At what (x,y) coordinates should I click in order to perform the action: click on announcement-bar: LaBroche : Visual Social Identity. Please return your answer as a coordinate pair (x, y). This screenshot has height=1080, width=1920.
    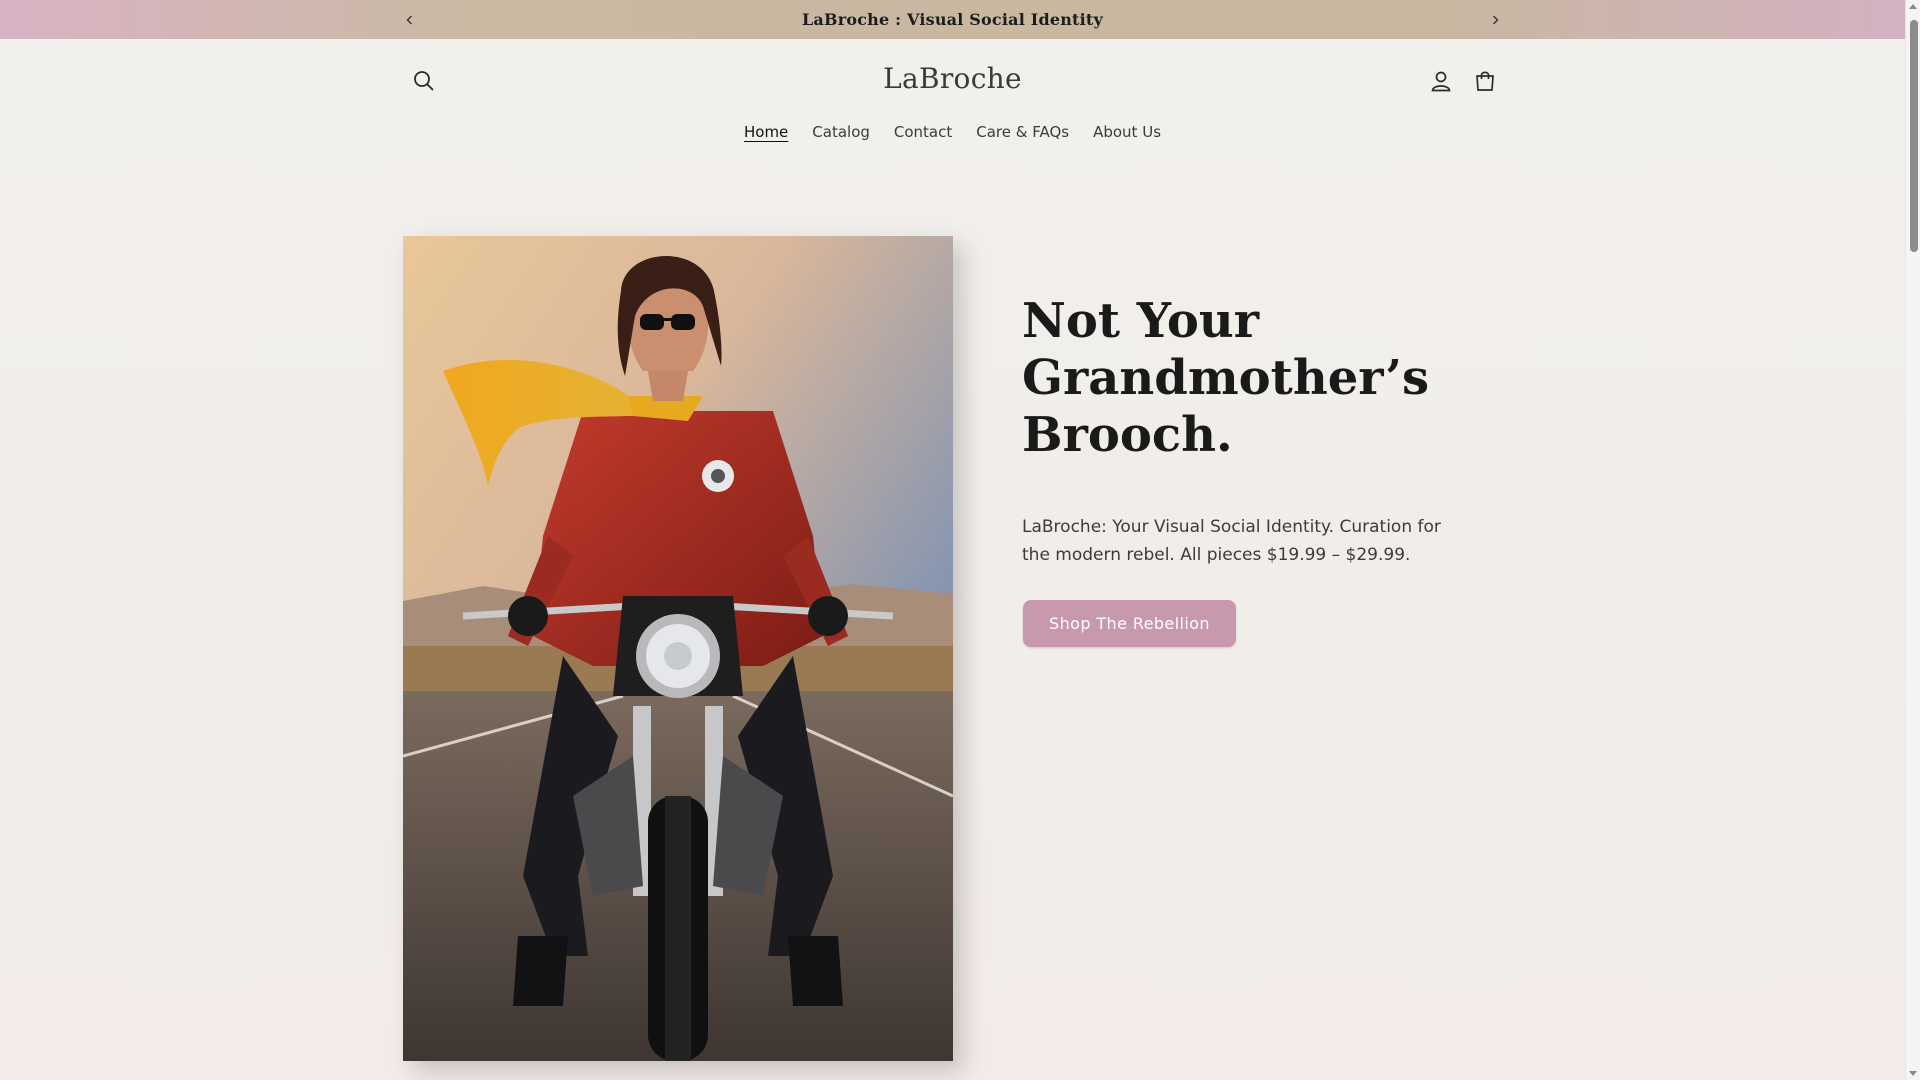
    Looking at the image, I should click on (952, 19).